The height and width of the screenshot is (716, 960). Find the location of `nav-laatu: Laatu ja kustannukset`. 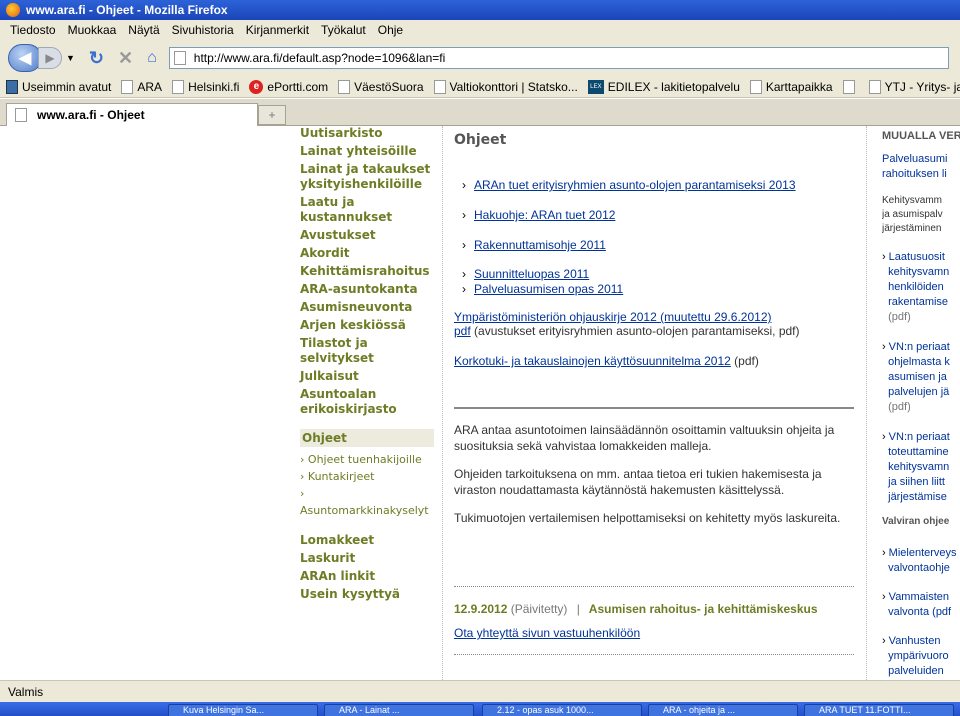

nav-laatu: Laatu ja kustannukset is located at coordinates (368, 210).